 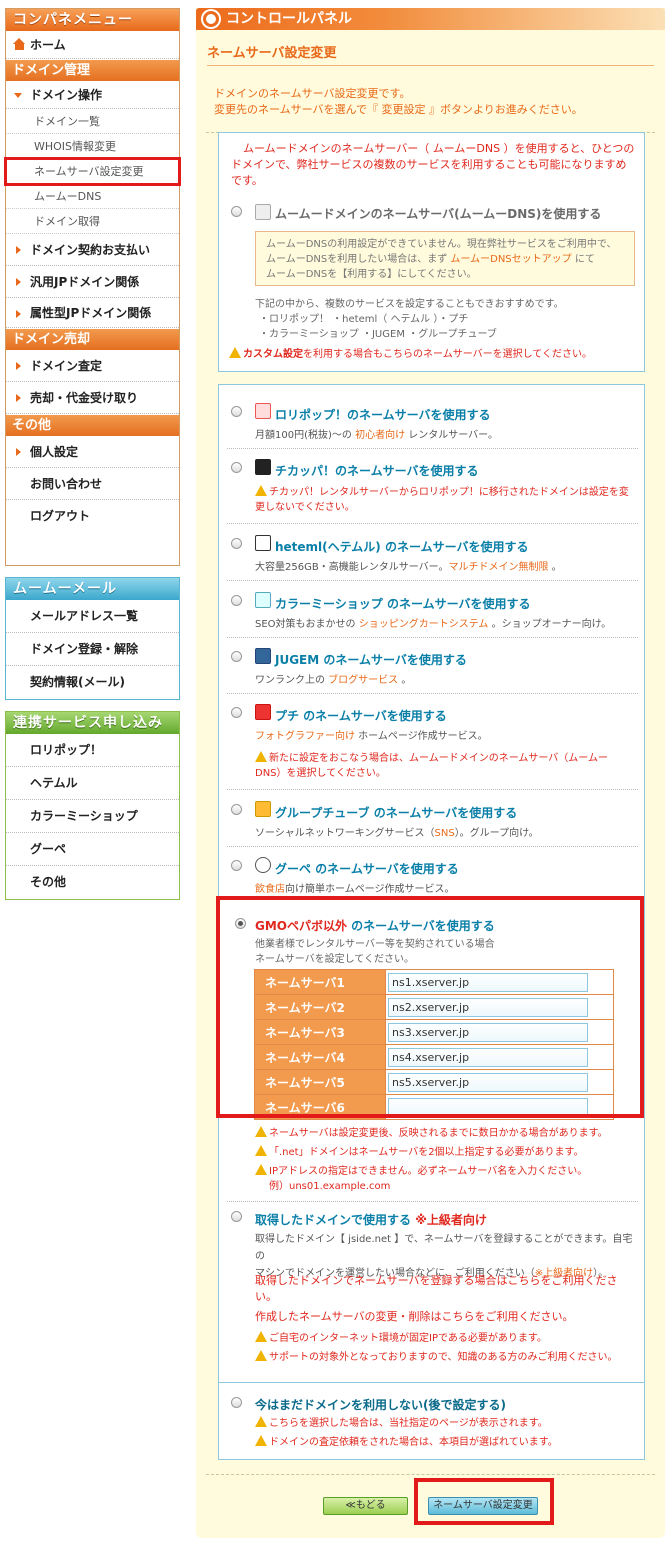 What do you see at coordinates (92, 516) in the screenshot?
I see `sidebar-item-logout: ログアウト` at bounding box center [92, 516].